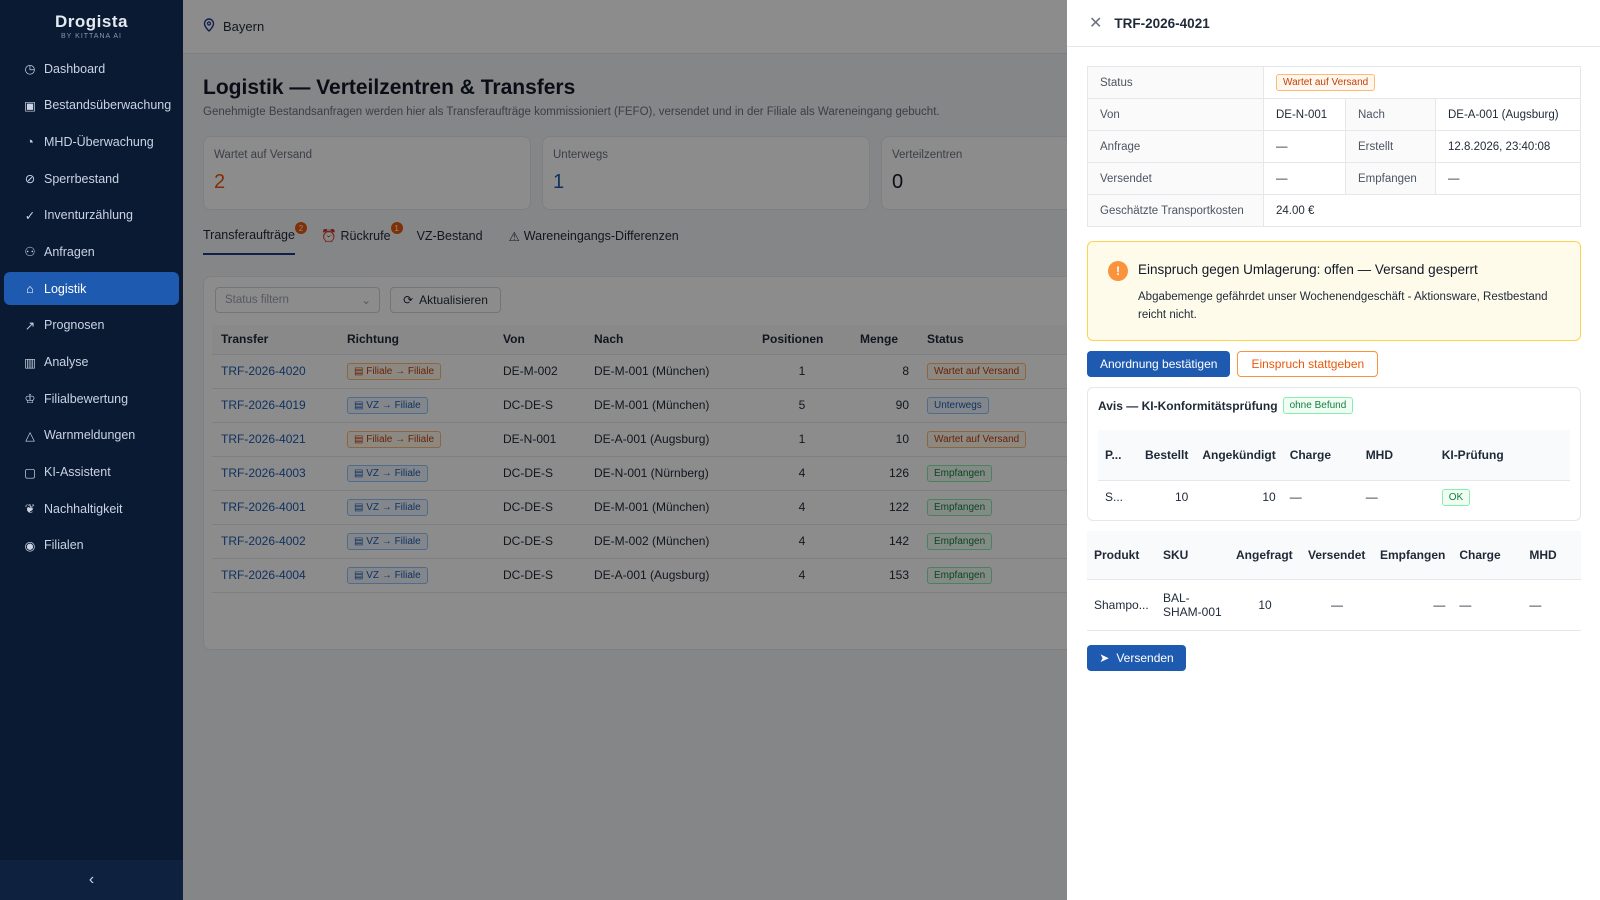 The height and width of the screenshot is (900, 1600). What do you see at coordinates (30, 69) in the screenshot?
I see `dashboard-icon: ◷` at bounding box center [30, 69].